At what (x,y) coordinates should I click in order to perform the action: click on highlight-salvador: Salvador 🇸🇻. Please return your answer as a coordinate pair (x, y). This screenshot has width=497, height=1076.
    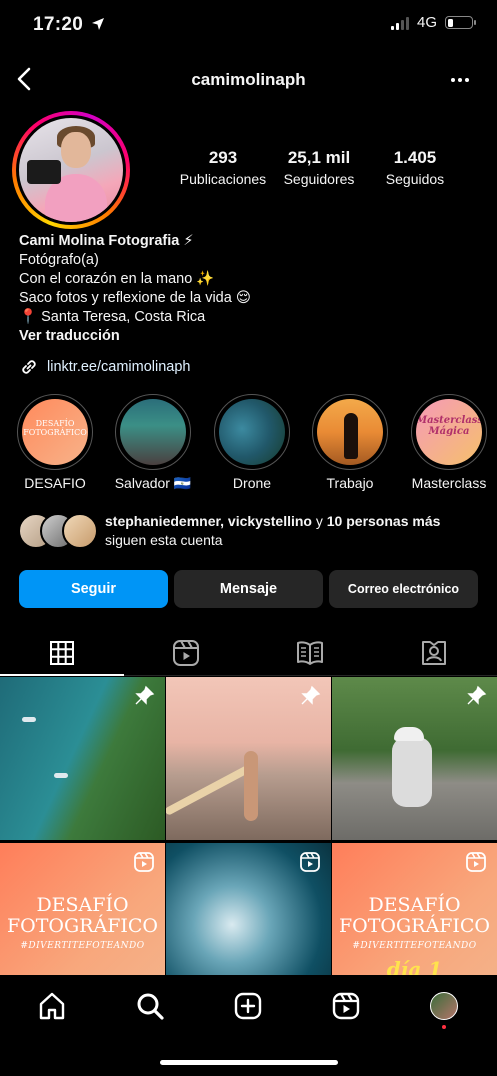
    Looking at the image, I should click on (153, 443).